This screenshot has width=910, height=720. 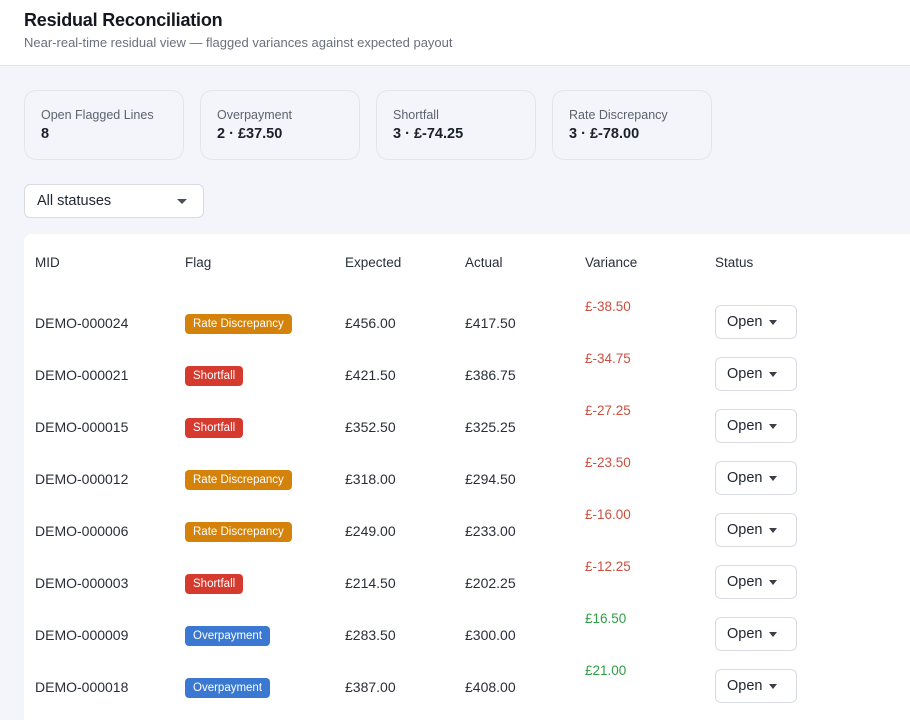 I want to click on actual-cell: £233.00, so click(x=490, y=531).